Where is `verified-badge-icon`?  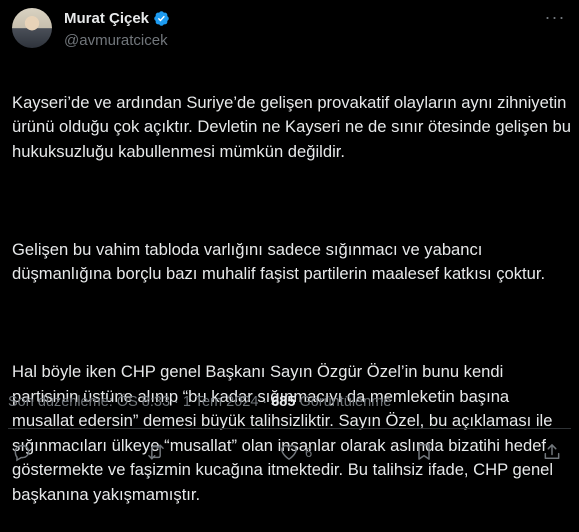 verified-badge-icon is located at coordinates (161, 18).